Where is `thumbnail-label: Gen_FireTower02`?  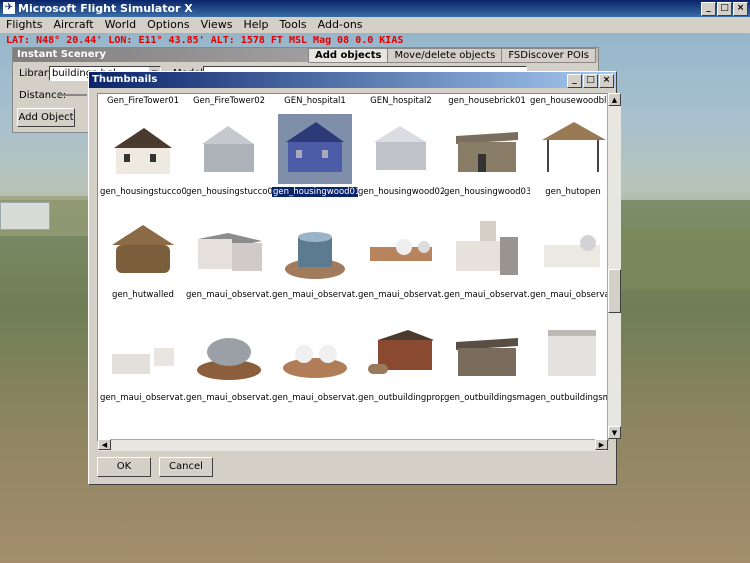 thumbnail-label: Gen_FireTower02 is located at coordinates (229, 101).